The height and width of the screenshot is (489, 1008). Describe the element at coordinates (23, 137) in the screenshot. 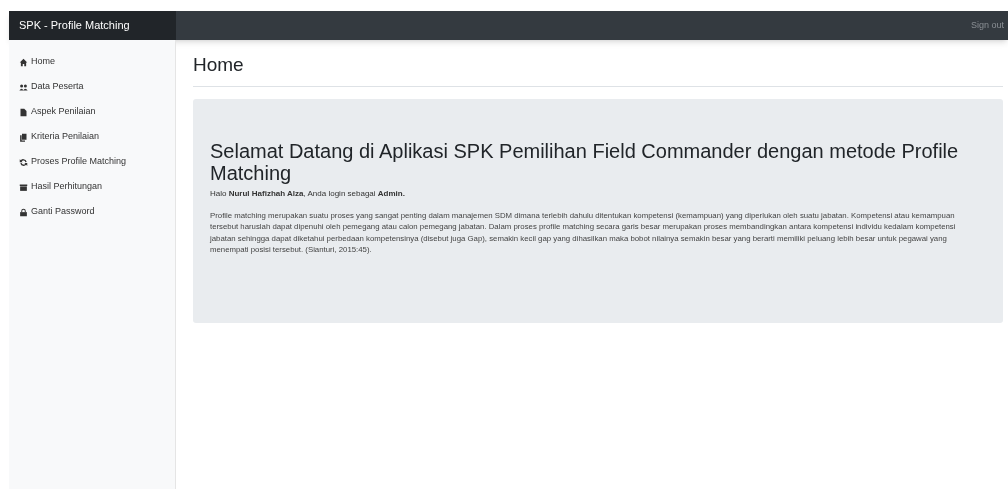

I see `copy-icon` at that location.